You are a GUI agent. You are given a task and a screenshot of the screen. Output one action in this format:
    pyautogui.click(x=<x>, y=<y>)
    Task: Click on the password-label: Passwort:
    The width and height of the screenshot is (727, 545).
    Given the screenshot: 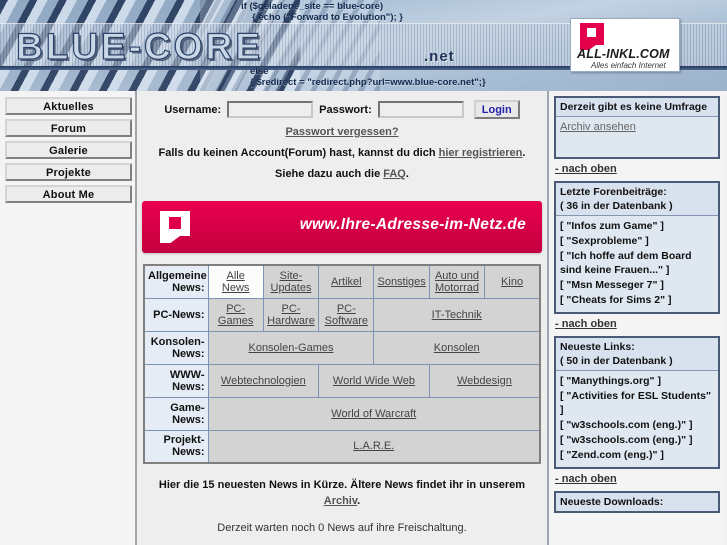 What is the action you would take?
    pyautogui.click(x=345, y=109)
    